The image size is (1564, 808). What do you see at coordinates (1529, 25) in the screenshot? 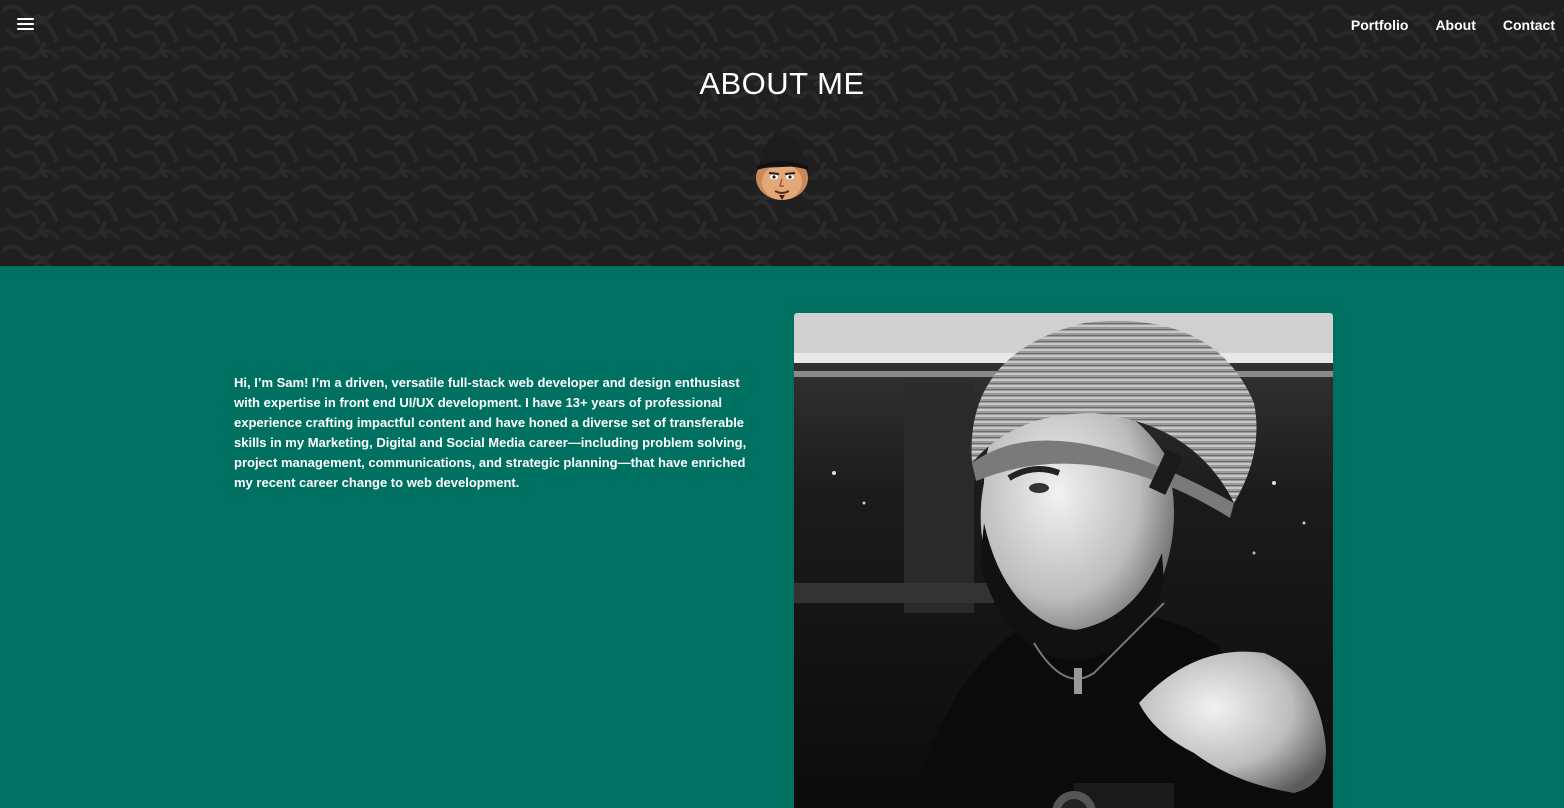
I see `nav-item-contact: Contact` at bounding box center [1529, 25].